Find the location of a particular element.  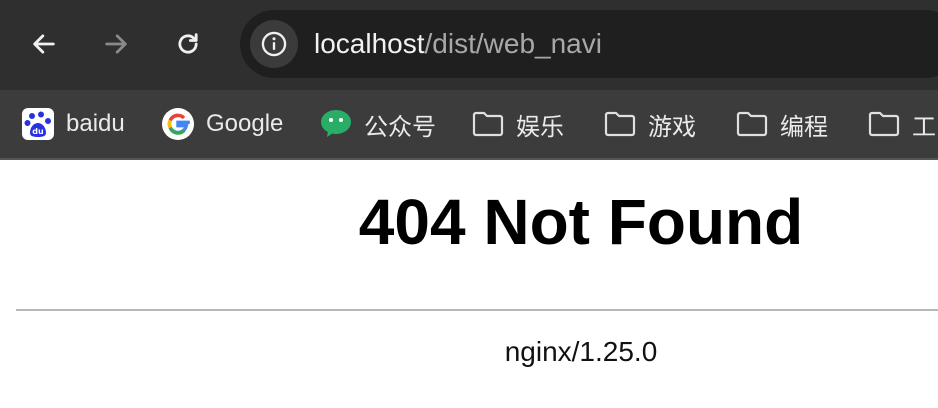

back-button is located at coordinates (44, 44).